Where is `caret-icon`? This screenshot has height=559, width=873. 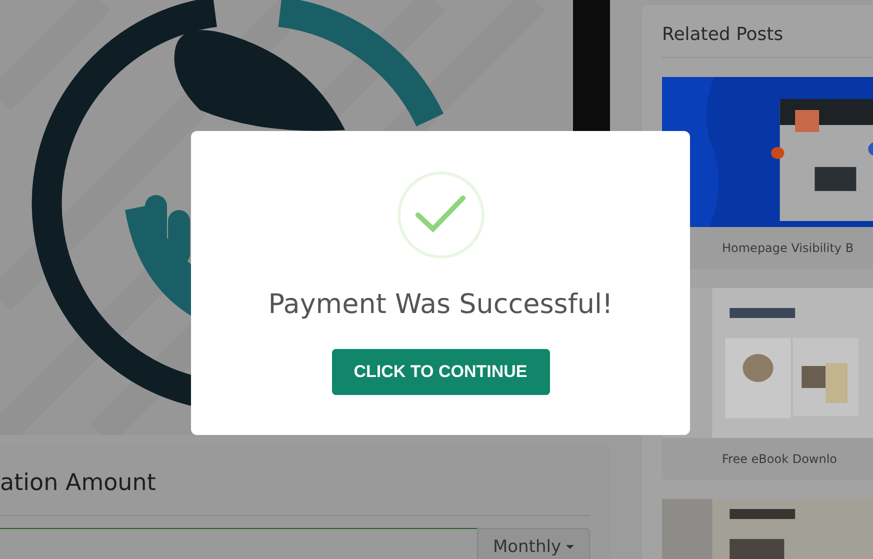
caret-icon is located at coordinates (570, 547).